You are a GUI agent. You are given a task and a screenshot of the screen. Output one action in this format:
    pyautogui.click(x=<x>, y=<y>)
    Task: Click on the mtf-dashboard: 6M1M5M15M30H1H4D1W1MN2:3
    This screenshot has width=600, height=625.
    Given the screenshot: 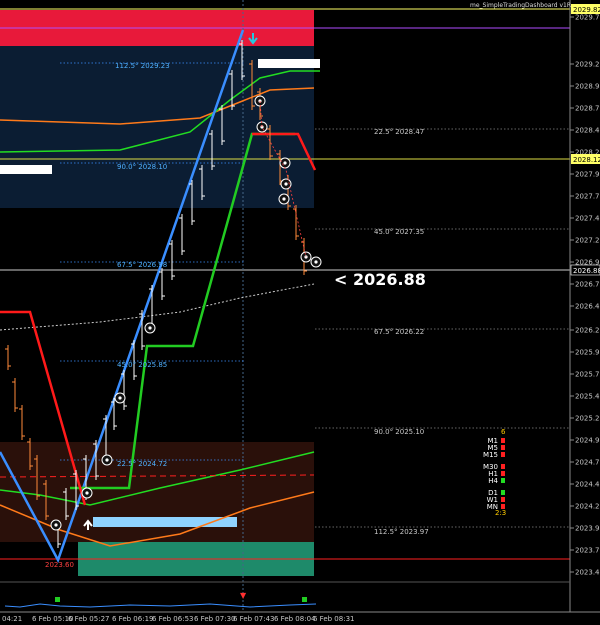 What is the action you would take?
    pyautogui.click(x=494, y=472)
    